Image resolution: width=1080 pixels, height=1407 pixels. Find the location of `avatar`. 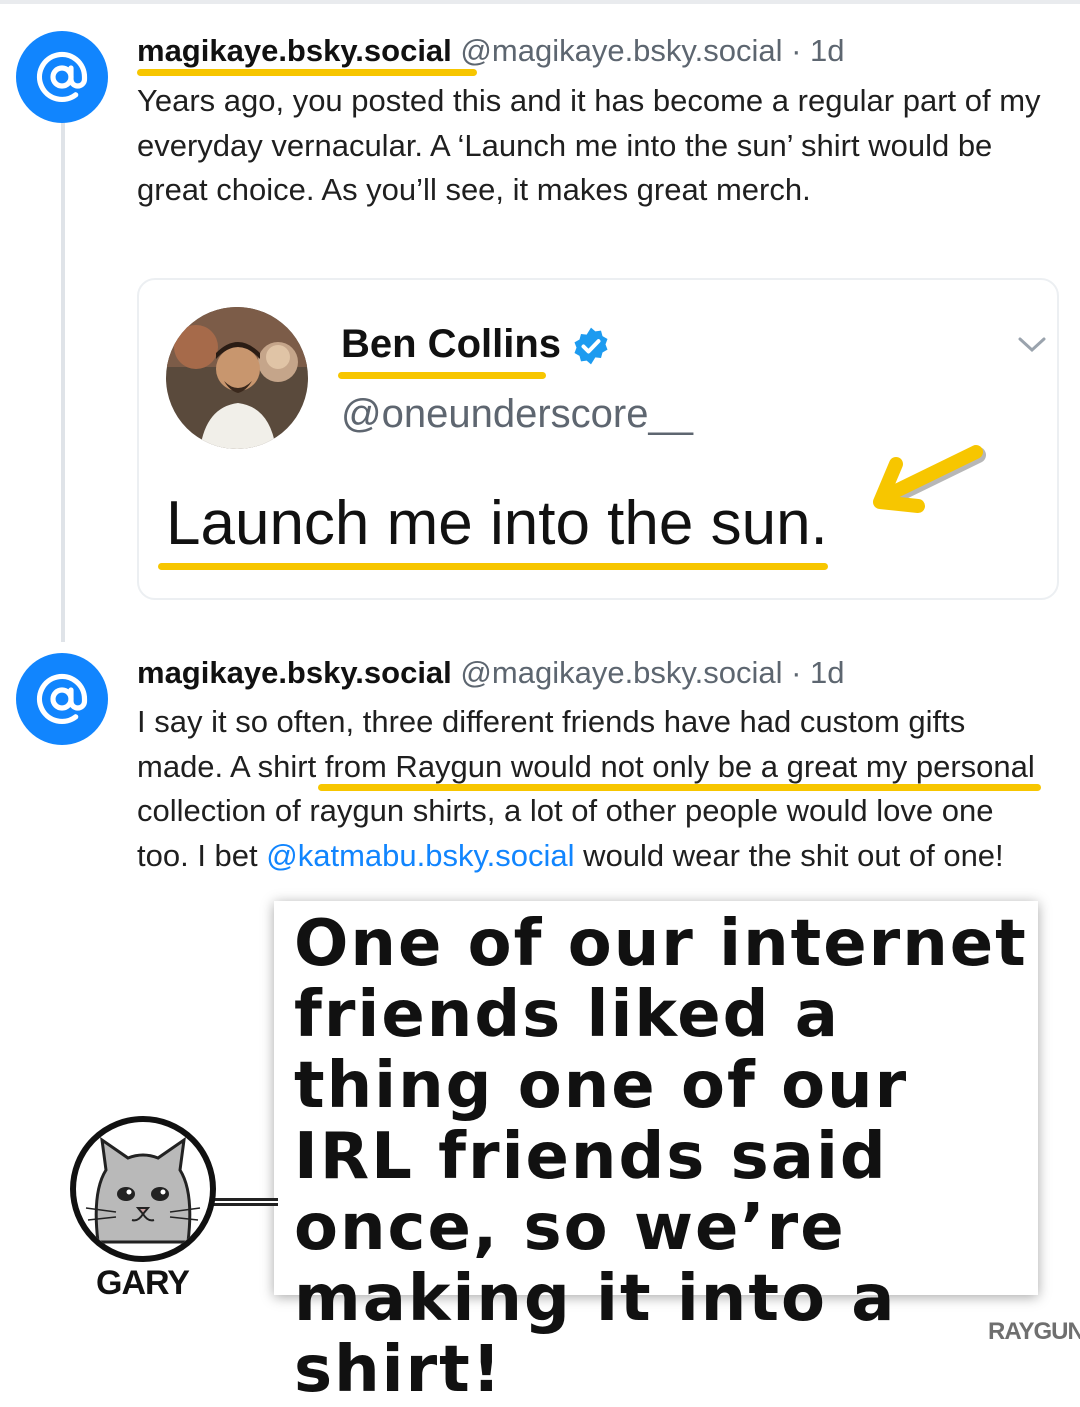

avatar is located at coordinates (237, 378).